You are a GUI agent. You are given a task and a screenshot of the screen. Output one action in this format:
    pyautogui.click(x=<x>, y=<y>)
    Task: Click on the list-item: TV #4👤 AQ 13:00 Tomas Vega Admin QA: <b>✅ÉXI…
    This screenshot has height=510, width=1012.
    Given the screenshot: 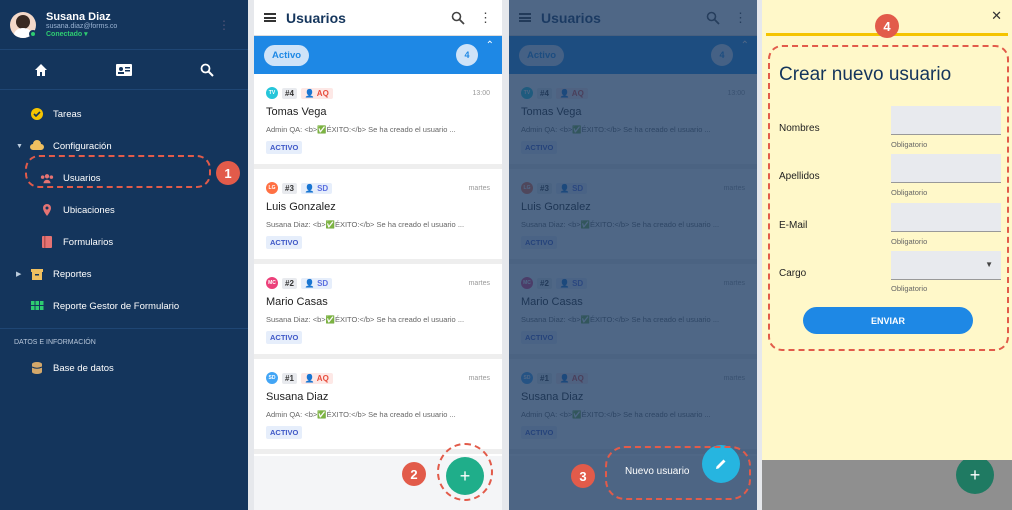 What is the action you would take?
    pyautogui.click(x=378, y=121)
    